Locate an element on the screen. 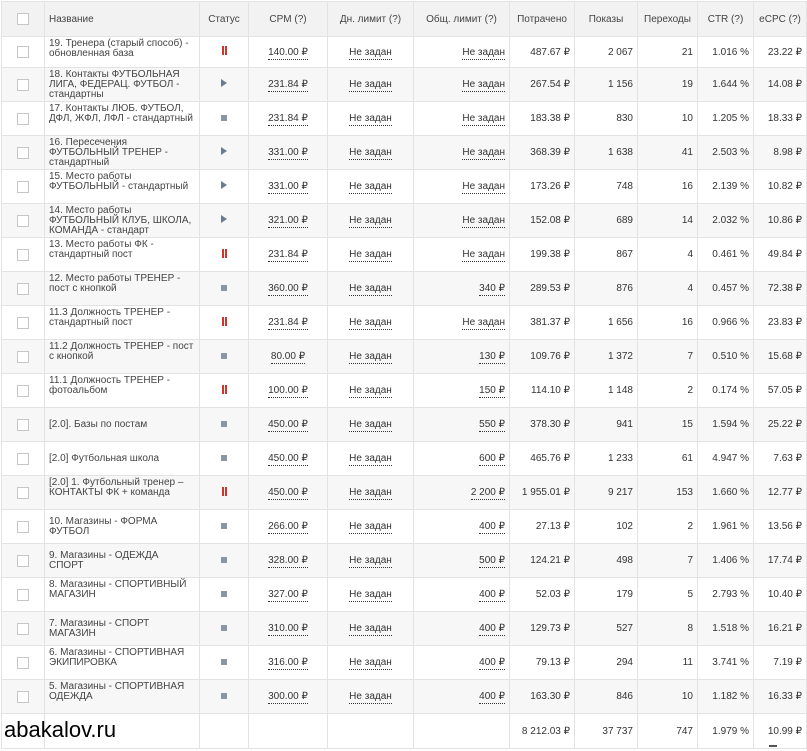 This screenshot has width=807, height=751. total-limit-cell: 150 ₽ is located at coordinates (461, 390).